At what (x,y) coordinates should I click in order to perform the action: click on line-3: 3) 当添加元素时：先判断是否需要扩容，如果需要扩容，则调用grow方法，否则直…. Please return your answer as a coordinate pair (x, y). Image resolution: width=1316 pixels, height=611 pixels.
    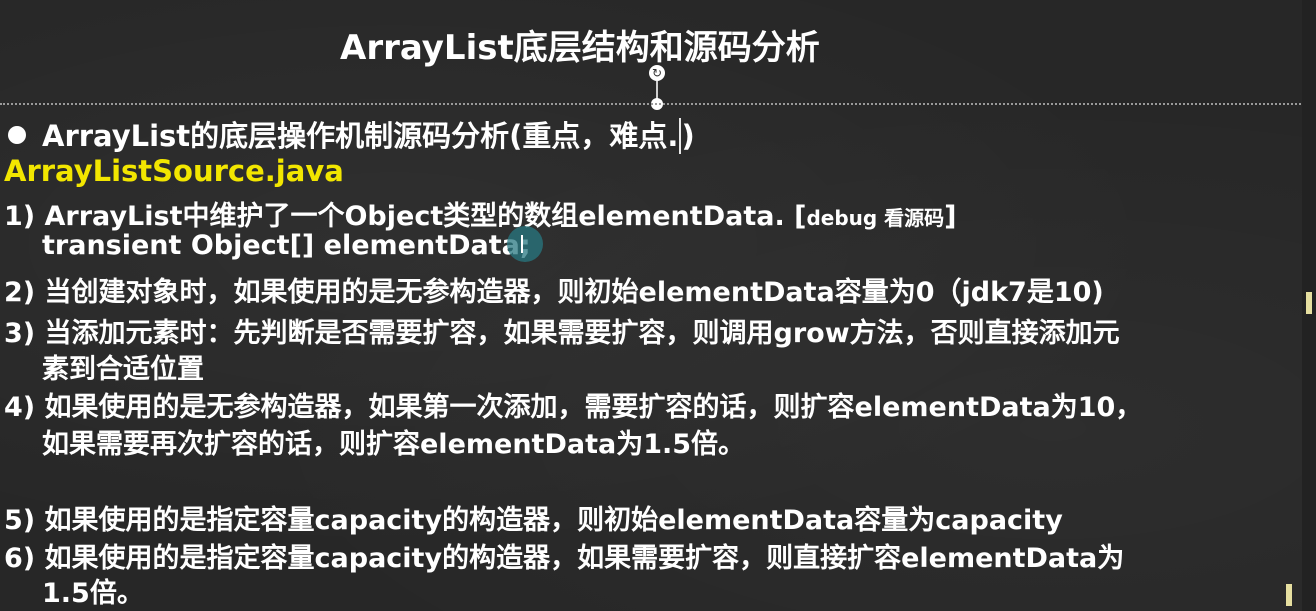
    Looking at the image, I should click on (562, 333).